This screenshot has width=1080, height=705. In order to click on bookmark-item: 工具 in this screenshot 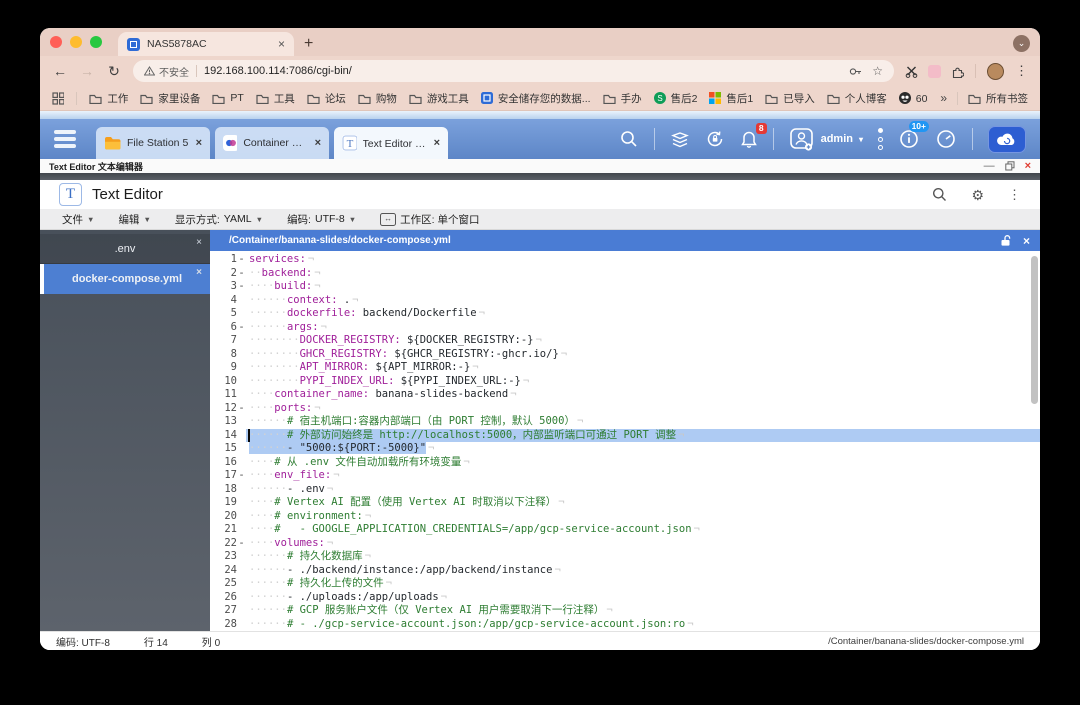, I will do `click(275, 98)`.